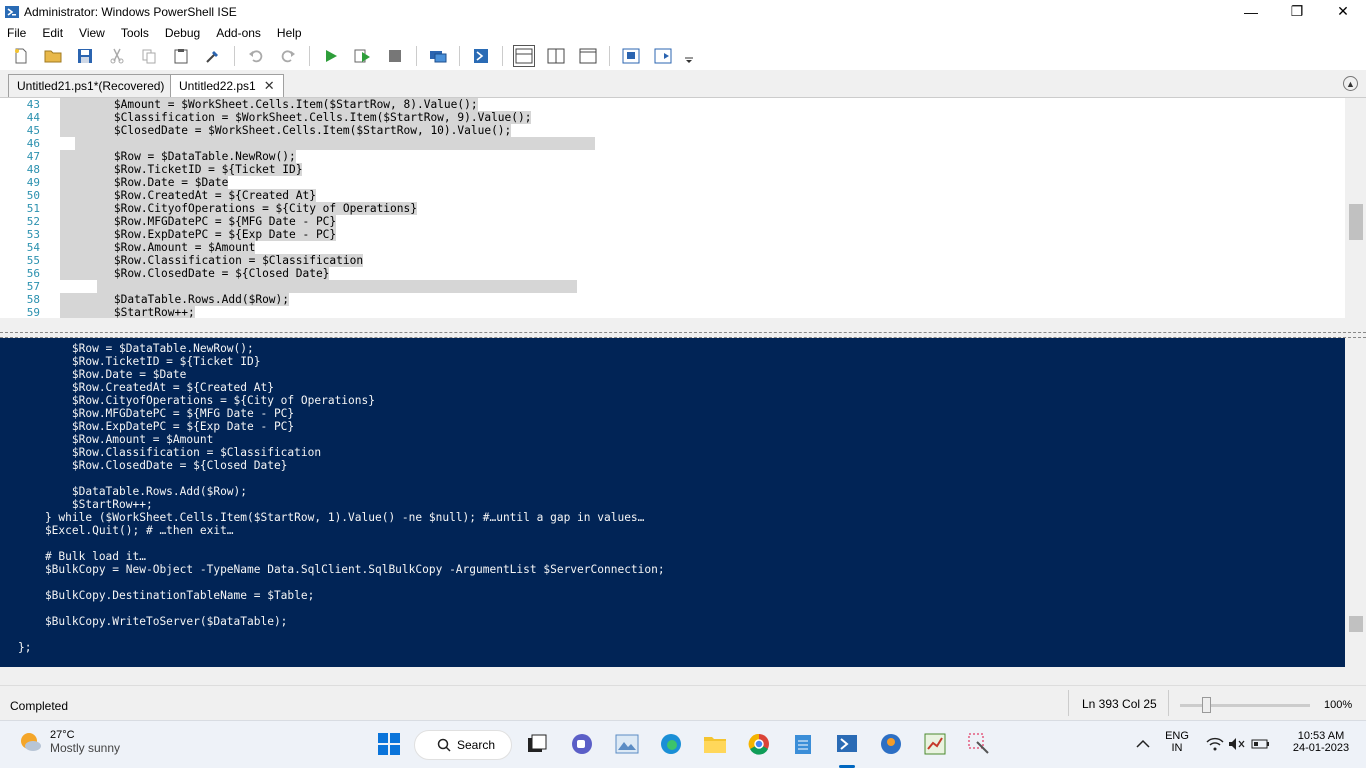  I want to click on start-button, so click(389, 744).